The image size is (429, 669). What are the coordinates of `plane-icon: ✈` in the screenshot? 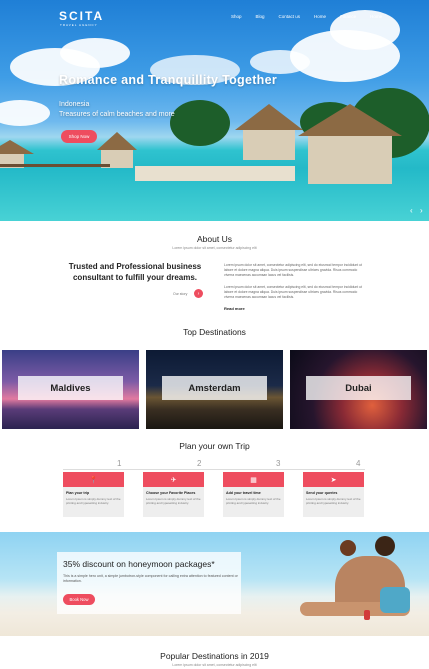 It's located at (173, 479).